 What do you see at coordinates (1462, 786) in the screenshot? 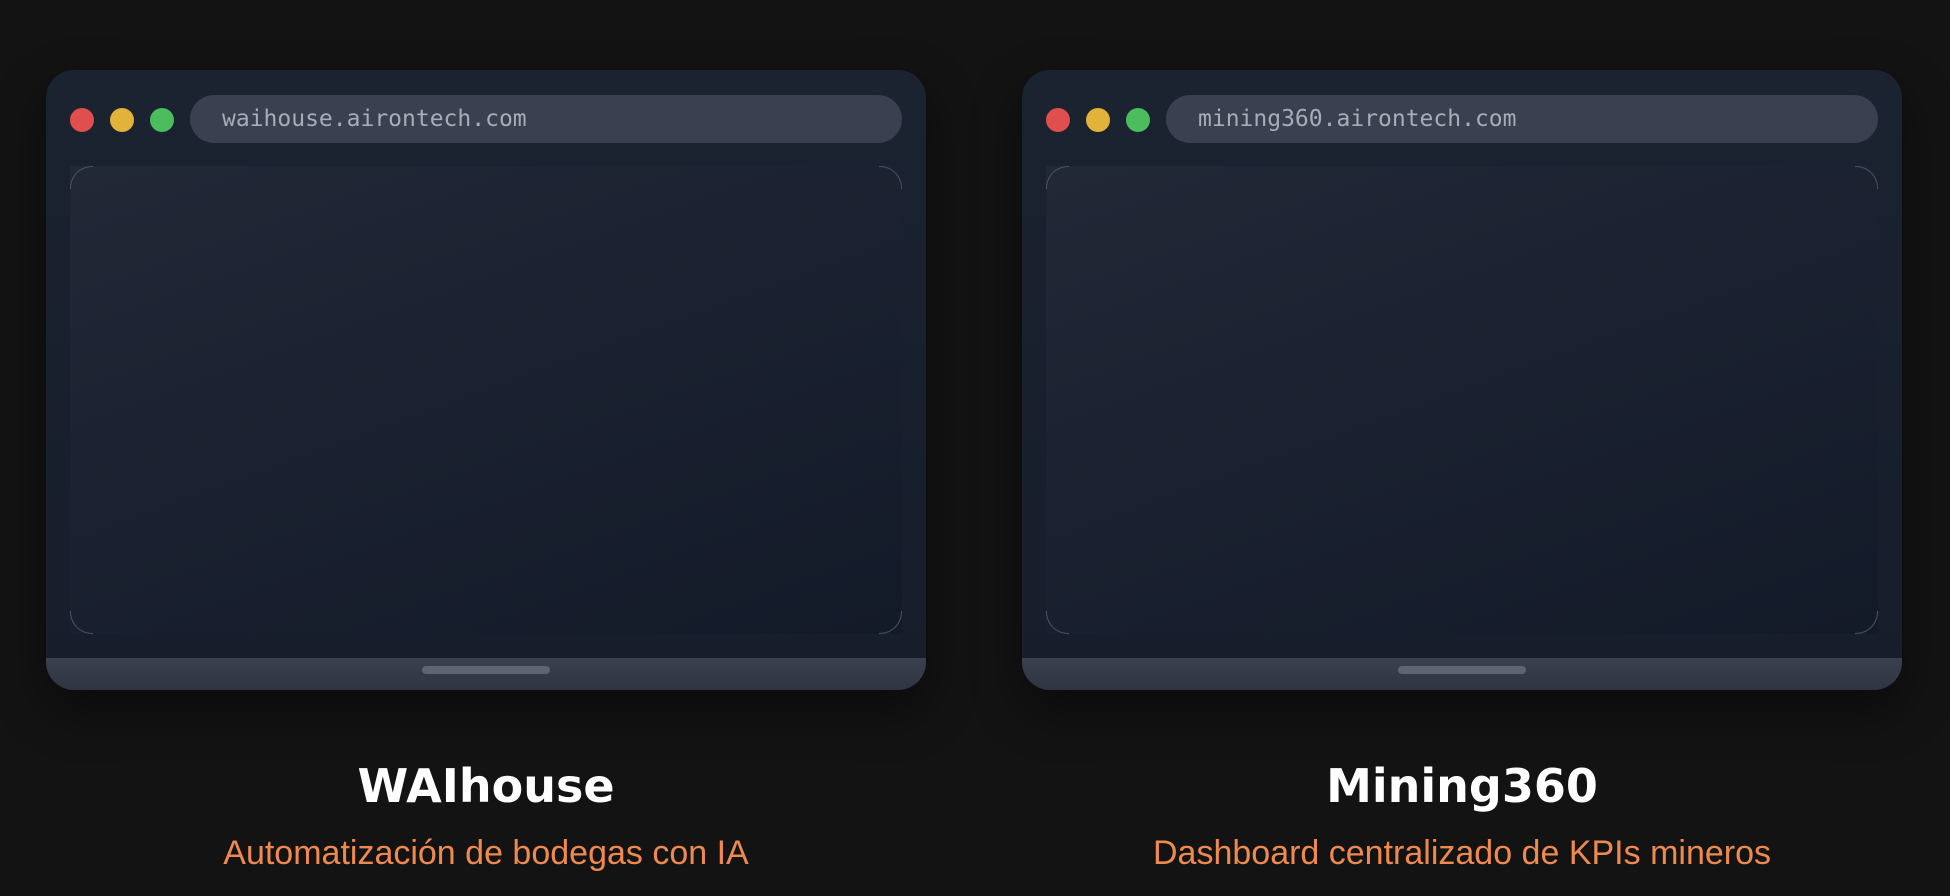
I see `project-title: Mining360` at bounding box center [1462, 786].